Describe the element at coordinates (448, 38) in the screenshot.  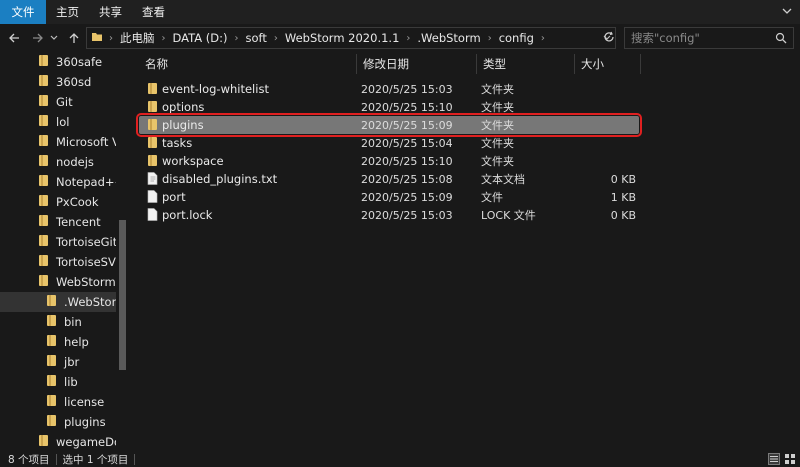
I see `breadcrumb-dot-webstorm: .WebStorm` at that location.